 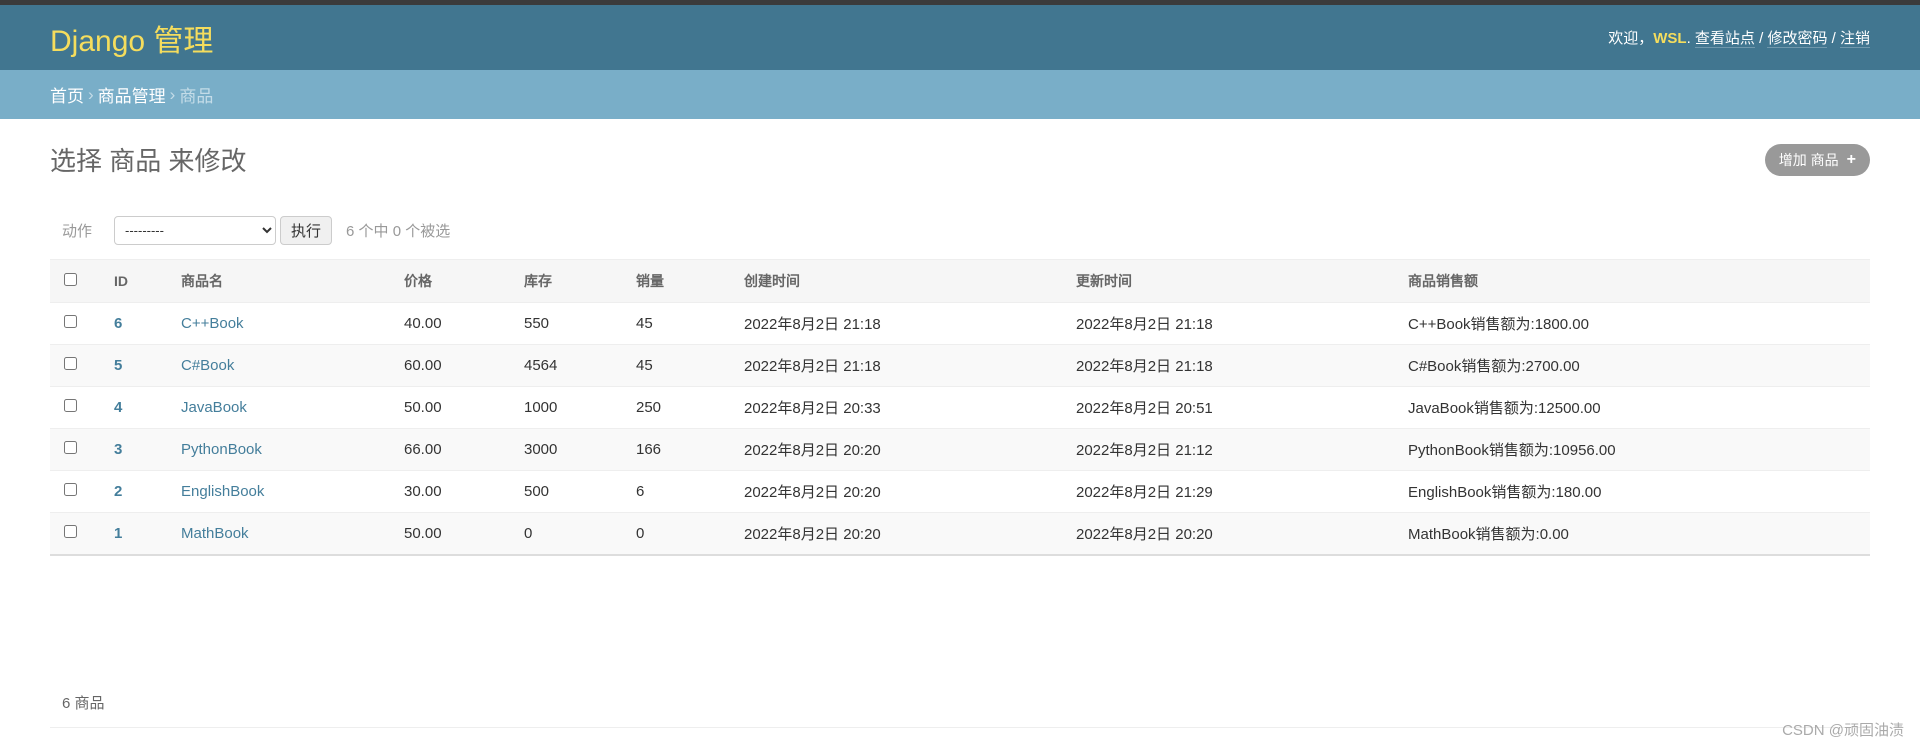 I want to click on cell-sales: 0, so click(x=678, y=534).